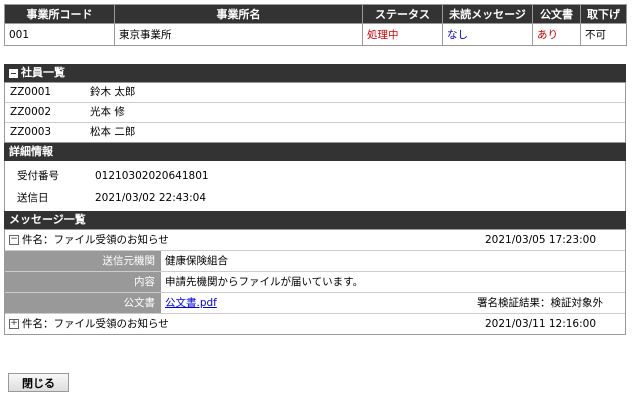 The width and height of the screenshot is (640, 400). I want to click on employee-code: ZZ0002, so click(31, 112).